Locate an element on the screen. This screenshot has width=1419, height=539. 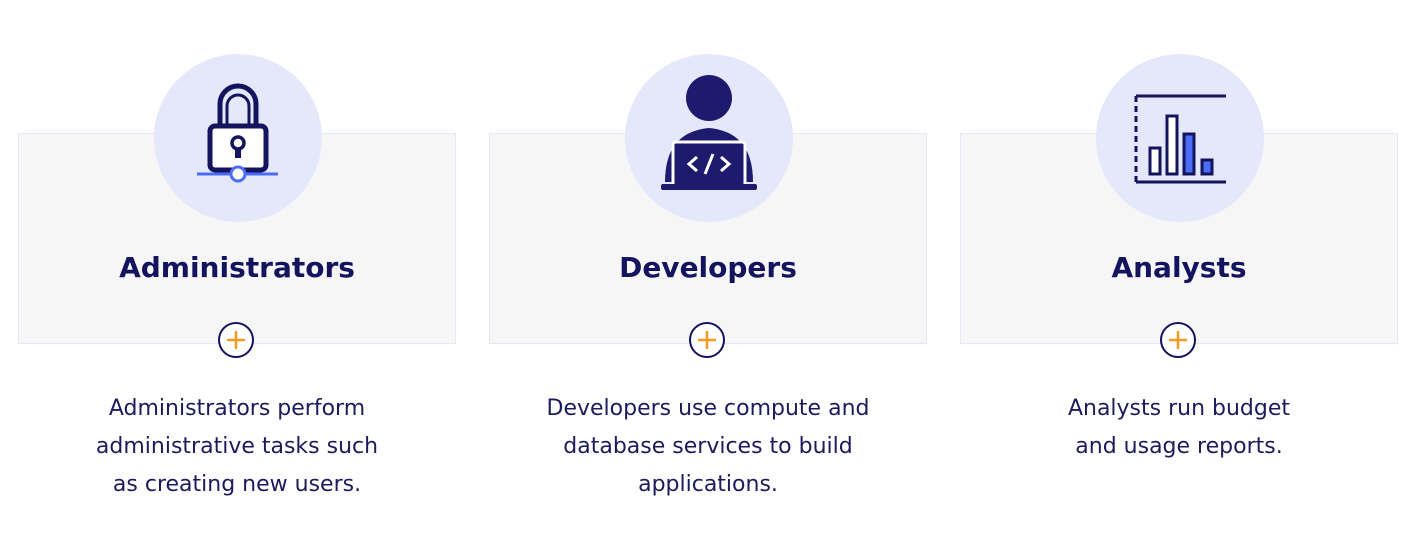
card-title: Administrators is located at coordinates (237, 267).